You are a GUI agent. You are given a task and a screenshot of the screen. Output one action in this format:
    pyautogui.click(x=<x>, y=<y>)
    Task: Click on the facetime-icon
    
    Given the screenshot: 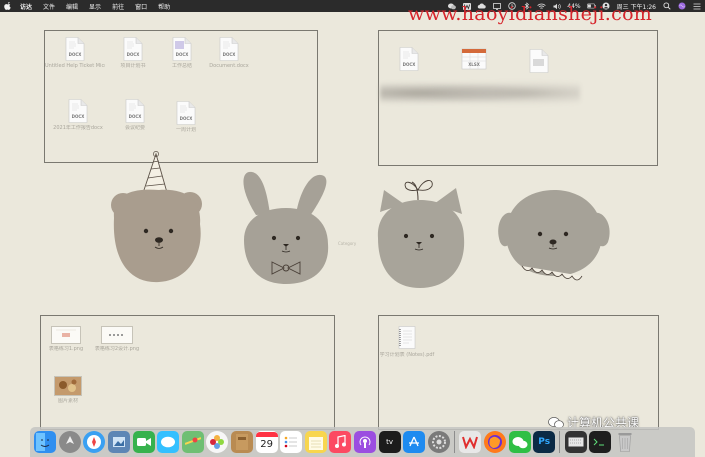 What is the action you would take?
    pyautogui.click(x=143, y=442)
    